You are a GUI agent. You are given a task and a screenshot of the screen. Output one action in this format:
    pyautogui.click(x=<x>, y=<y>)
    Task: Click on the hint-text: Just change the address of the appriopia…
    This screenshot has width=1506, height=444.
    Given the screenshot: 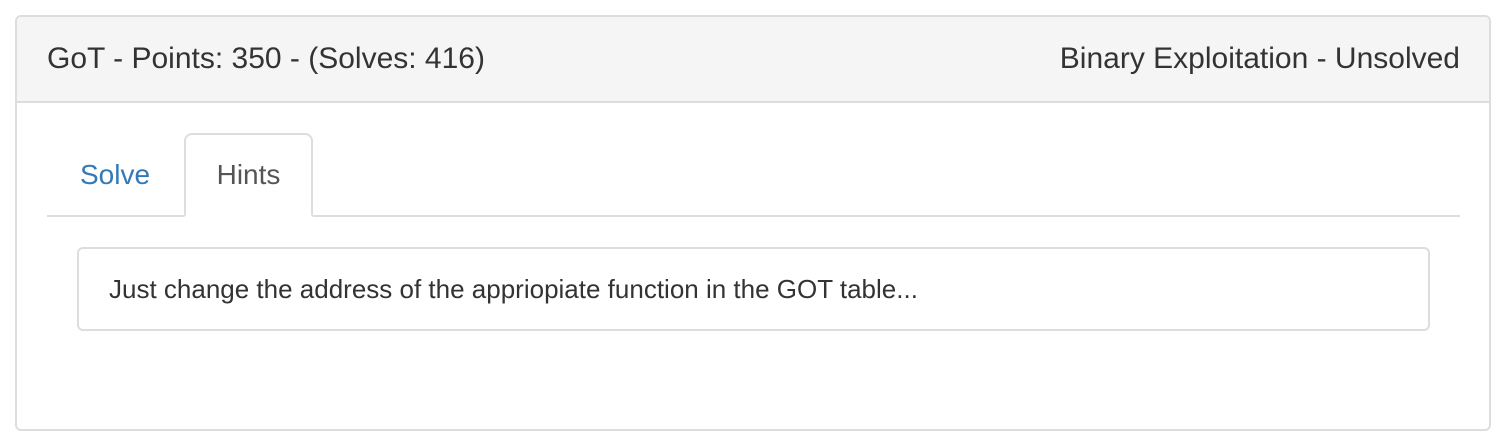 What is the action you would take?
    pyautogui.click(x=513, y=288)
    